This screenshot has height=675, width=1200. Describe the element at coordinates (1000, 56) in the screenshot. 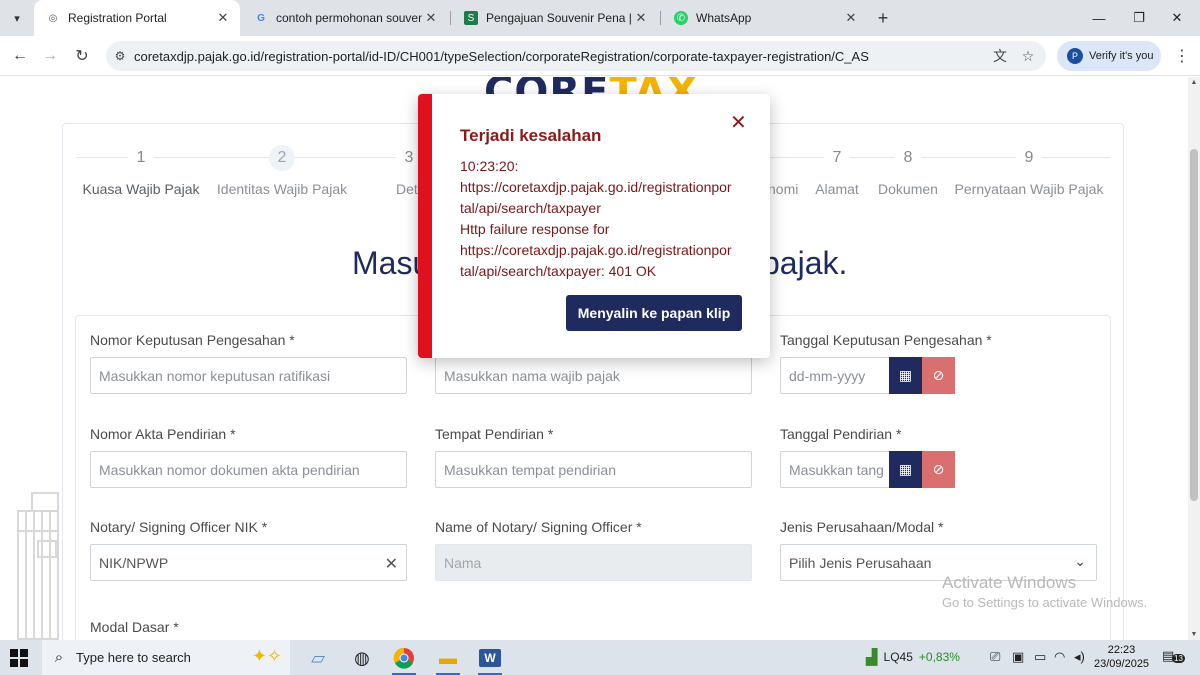

I see `translate-icon: 文` at that location.